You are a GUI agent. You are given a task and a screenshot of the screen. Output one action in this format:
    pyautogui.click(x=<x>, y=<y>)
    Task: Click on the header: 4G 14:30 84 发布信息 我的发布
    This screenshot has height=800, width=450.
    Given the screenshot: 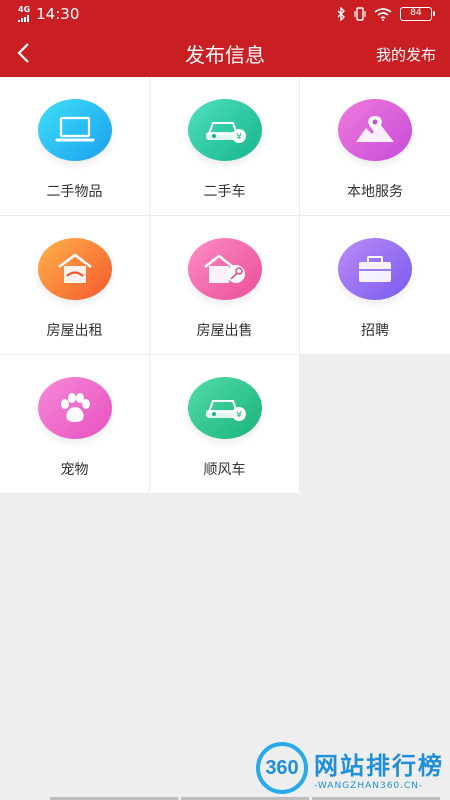 What is the action you would take?
    pyautogui.click(x=225, y=38)
    